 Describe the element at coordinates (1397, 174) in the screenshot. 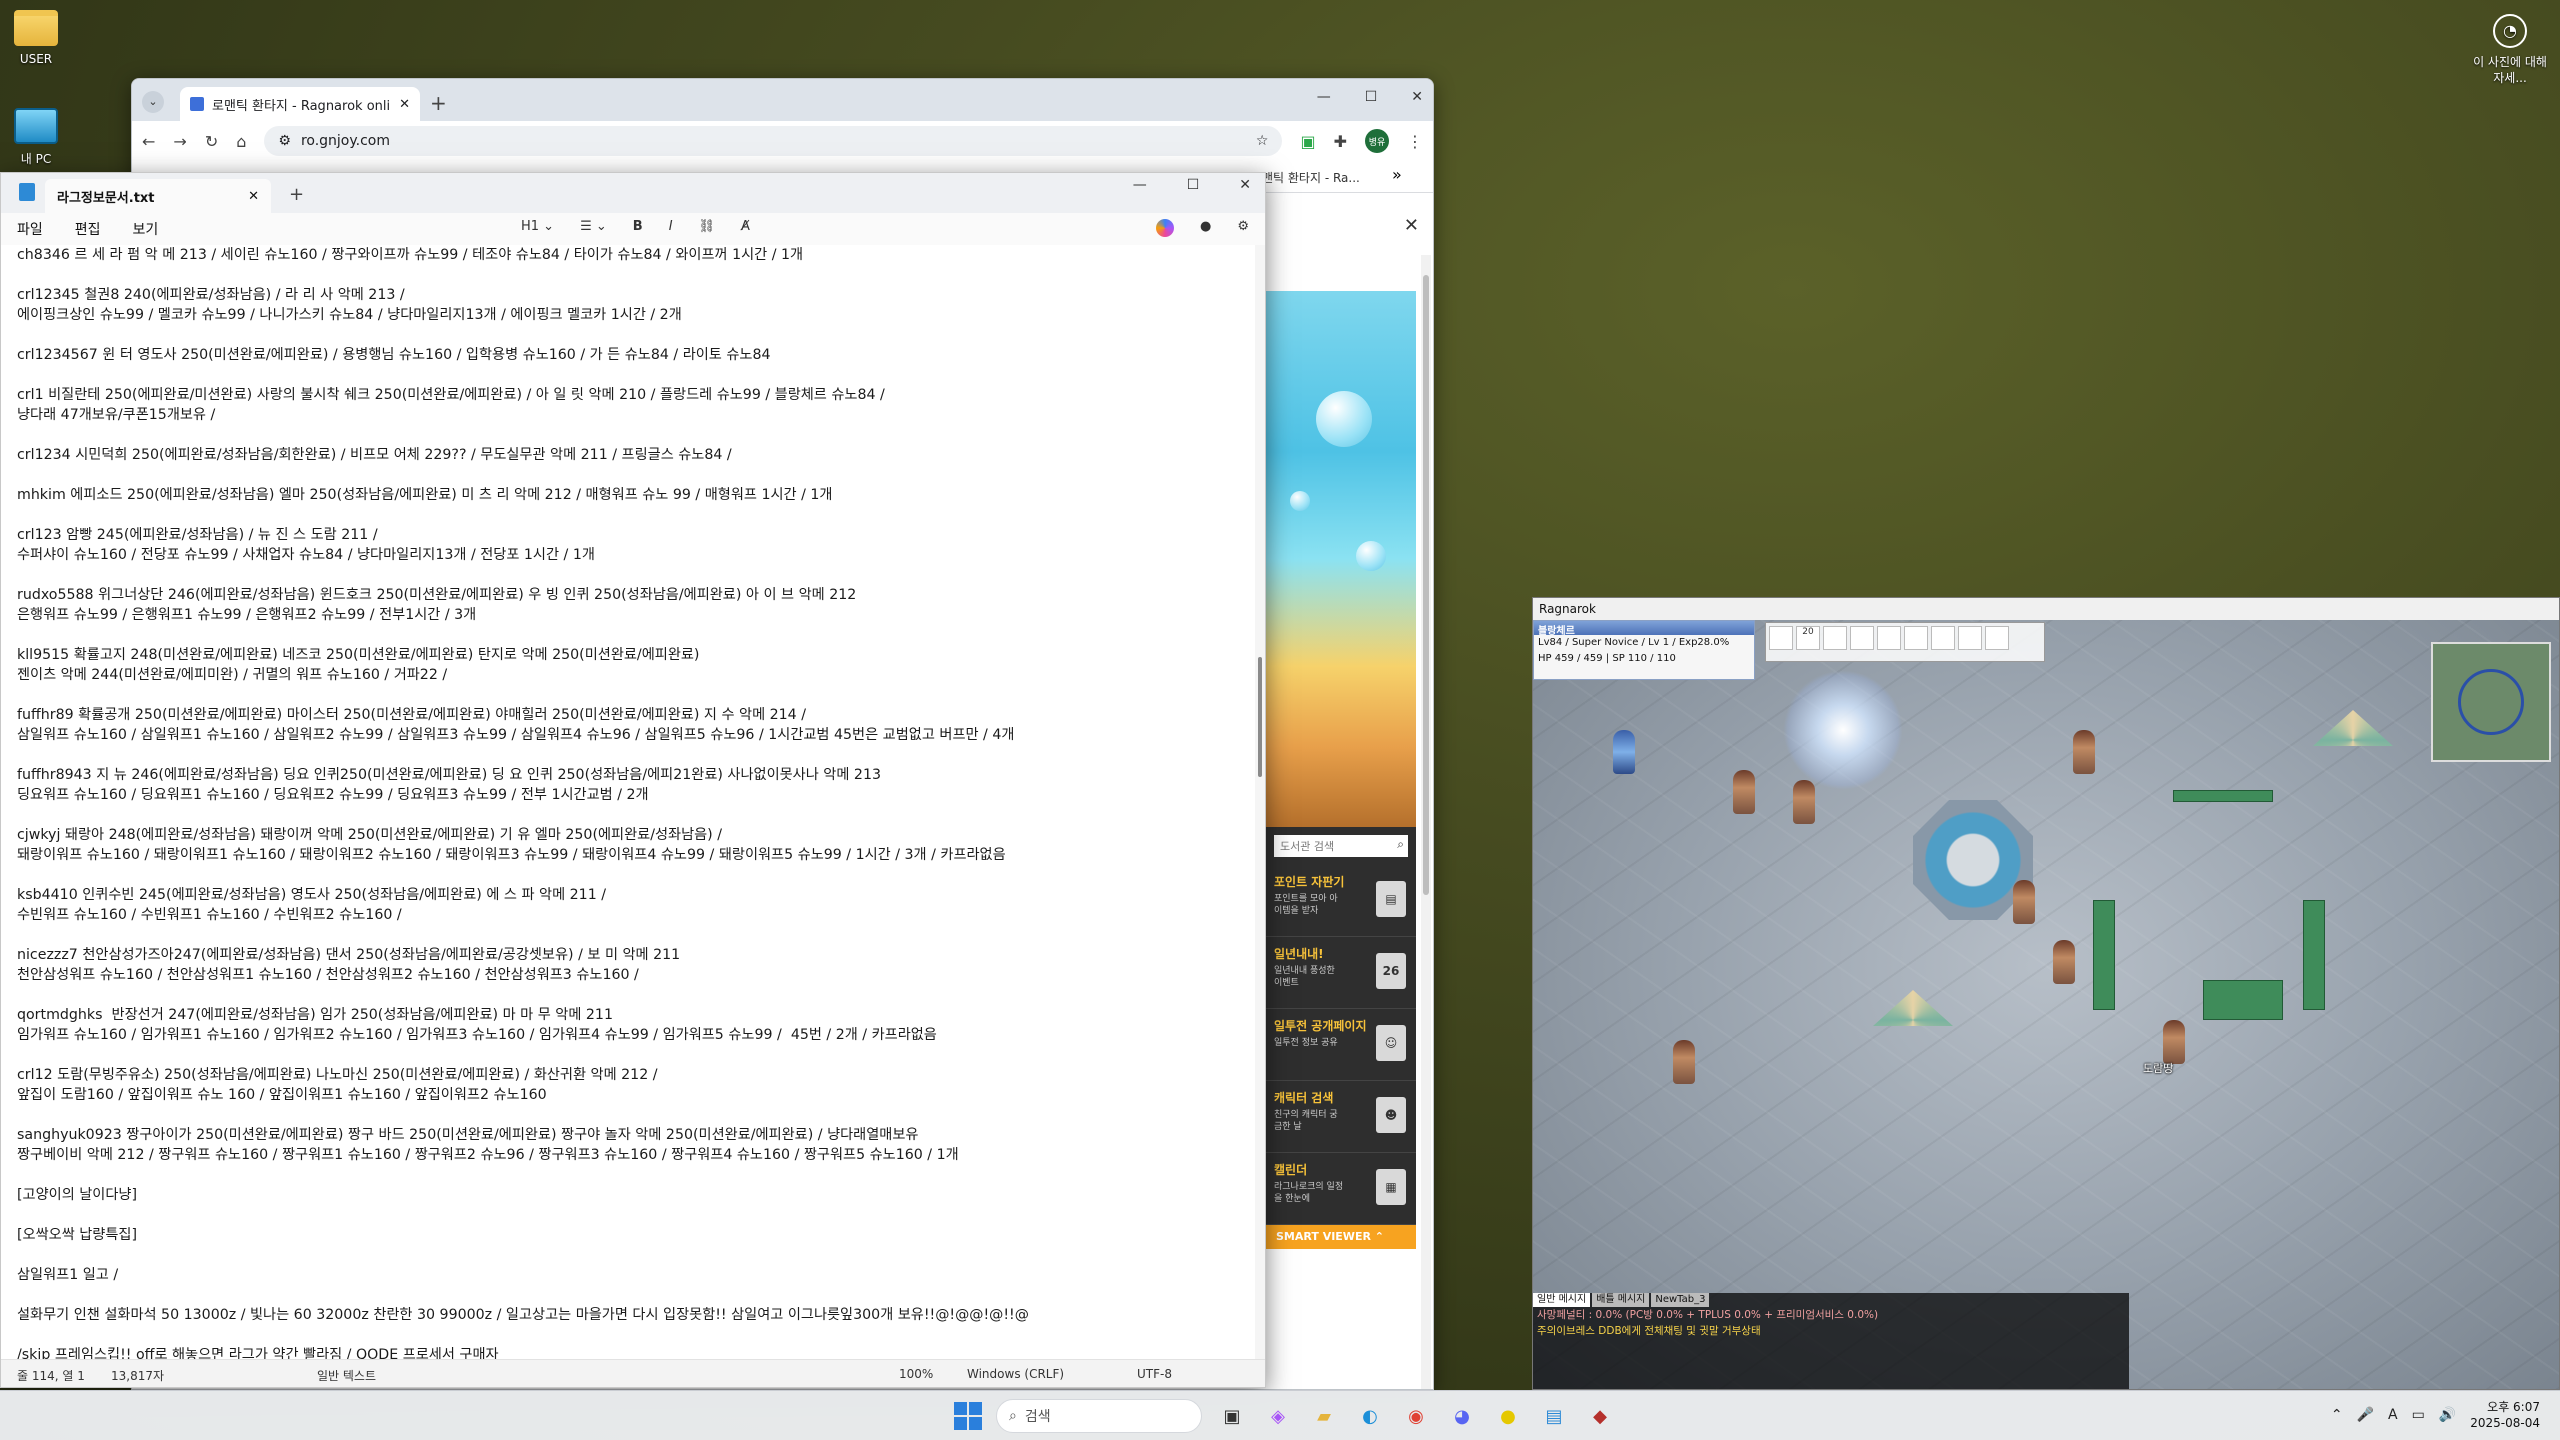

I see `bookmarks-overflow-icon: »` at that location.